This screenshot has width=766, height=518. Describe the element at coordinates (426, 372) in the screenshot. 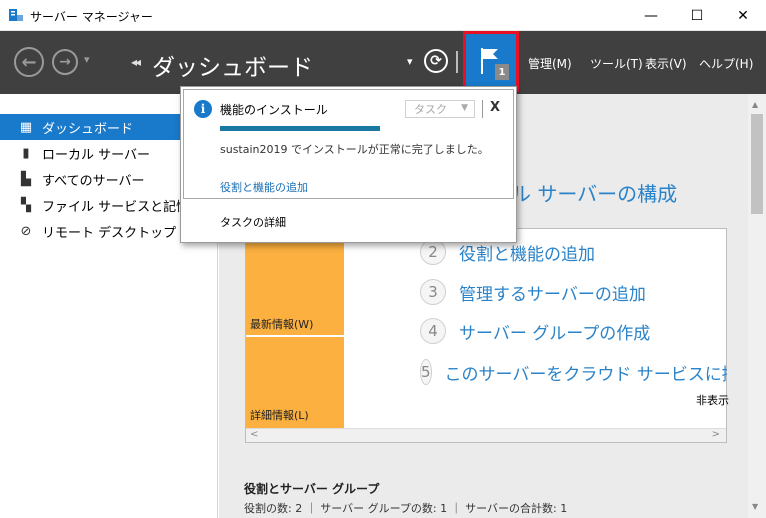

I see `step-number: 5` at that location.